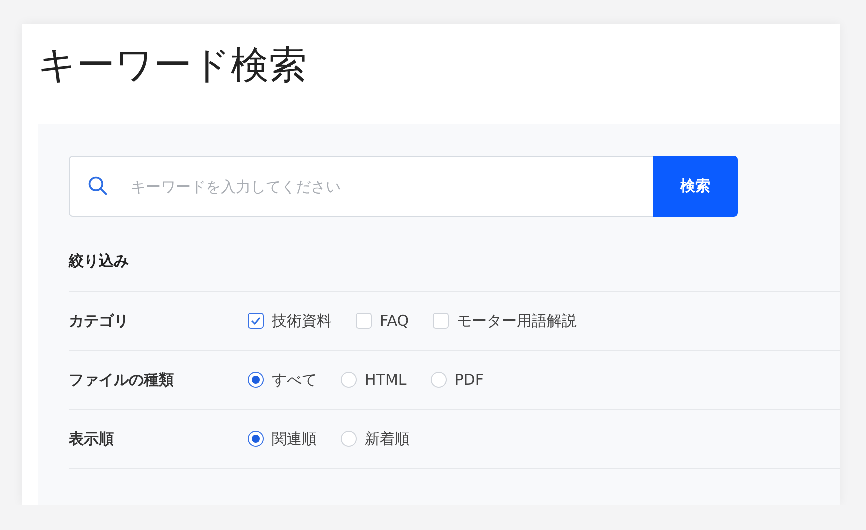 The height and width of the screenshot is (530, 866). Describe the element at coordinates (99, 262) in the screenshot. I see `filter-heading: 絞り込み` at that location.